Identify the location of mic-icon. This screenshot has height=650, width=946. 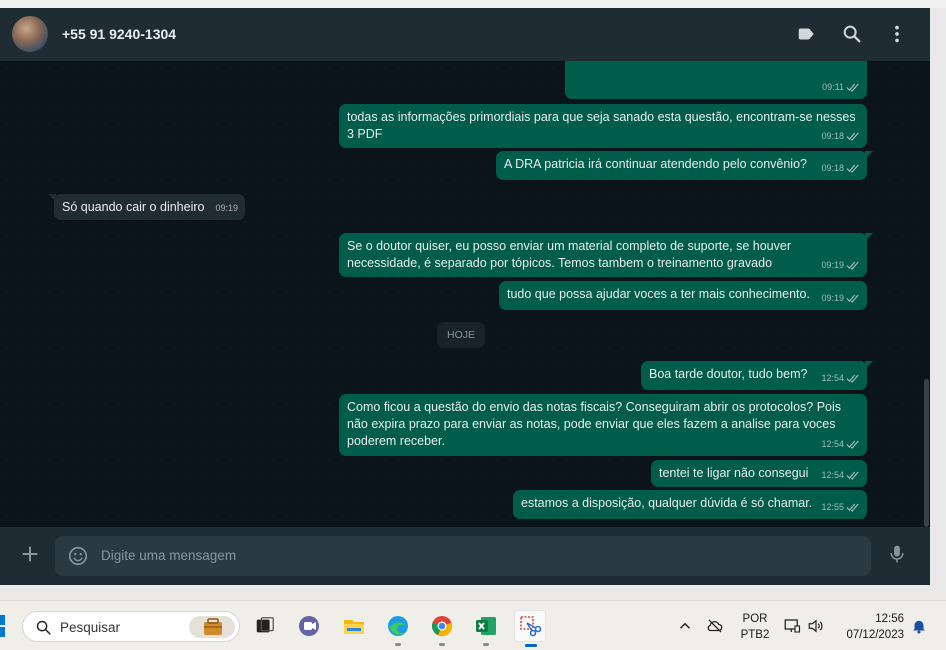
(897, 554).